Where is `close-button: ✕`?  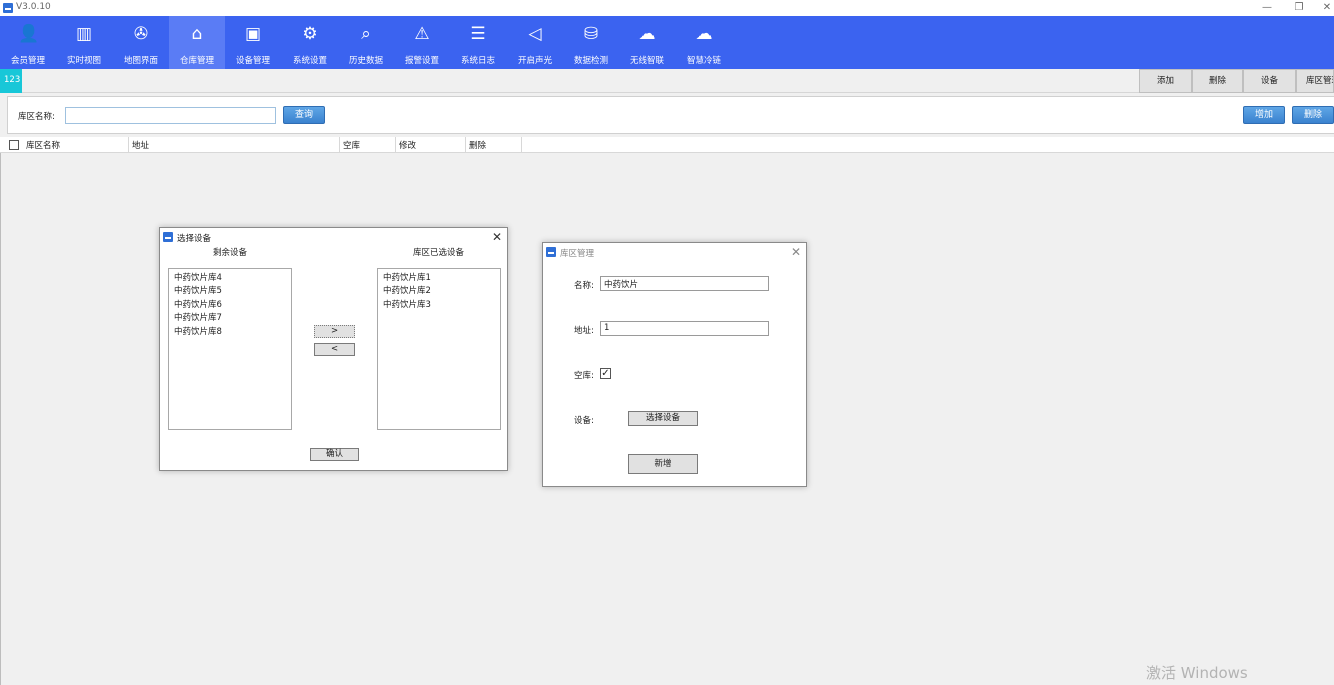 close-button: ✕ is located at coordinates (1327, 8).